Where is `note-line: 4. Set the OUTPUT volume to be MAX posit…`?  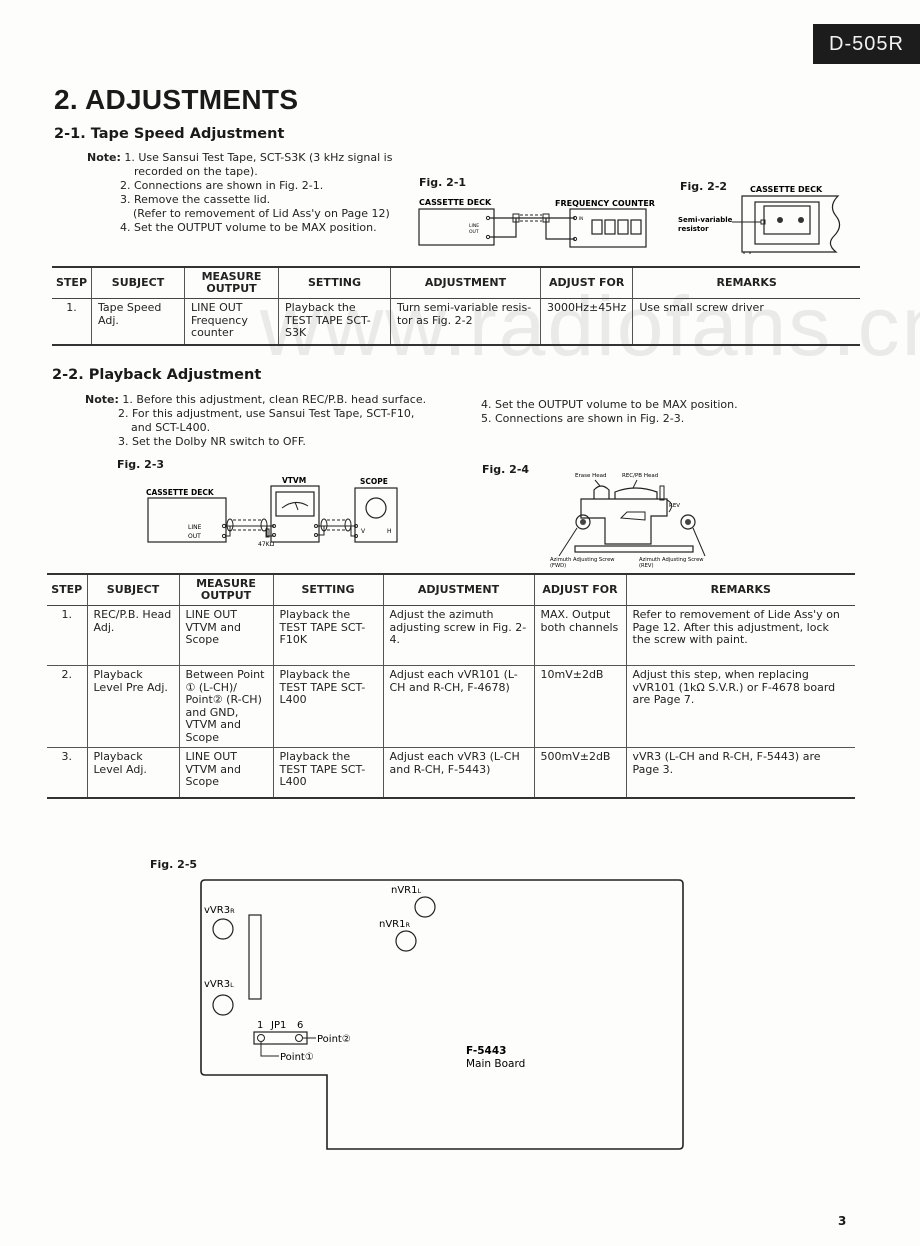
note-line: 4. Set the OUTPUT volume to be MAX posit… is located at coordinates (248, 227).